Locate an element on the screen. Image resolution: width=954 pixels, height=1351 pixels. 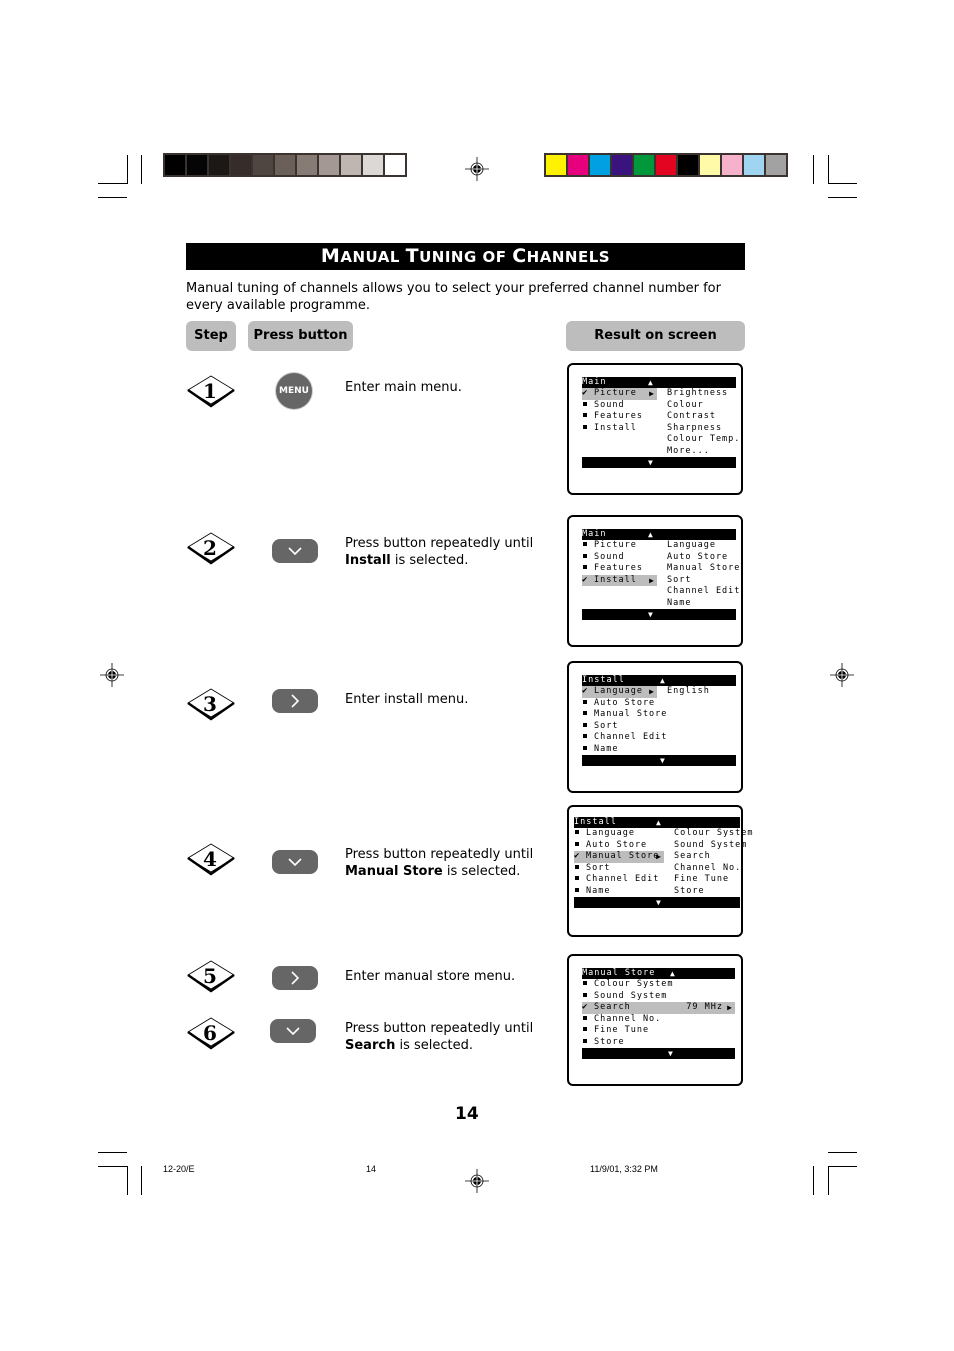
menu-button: MENU is located at coordinates (294, 391).